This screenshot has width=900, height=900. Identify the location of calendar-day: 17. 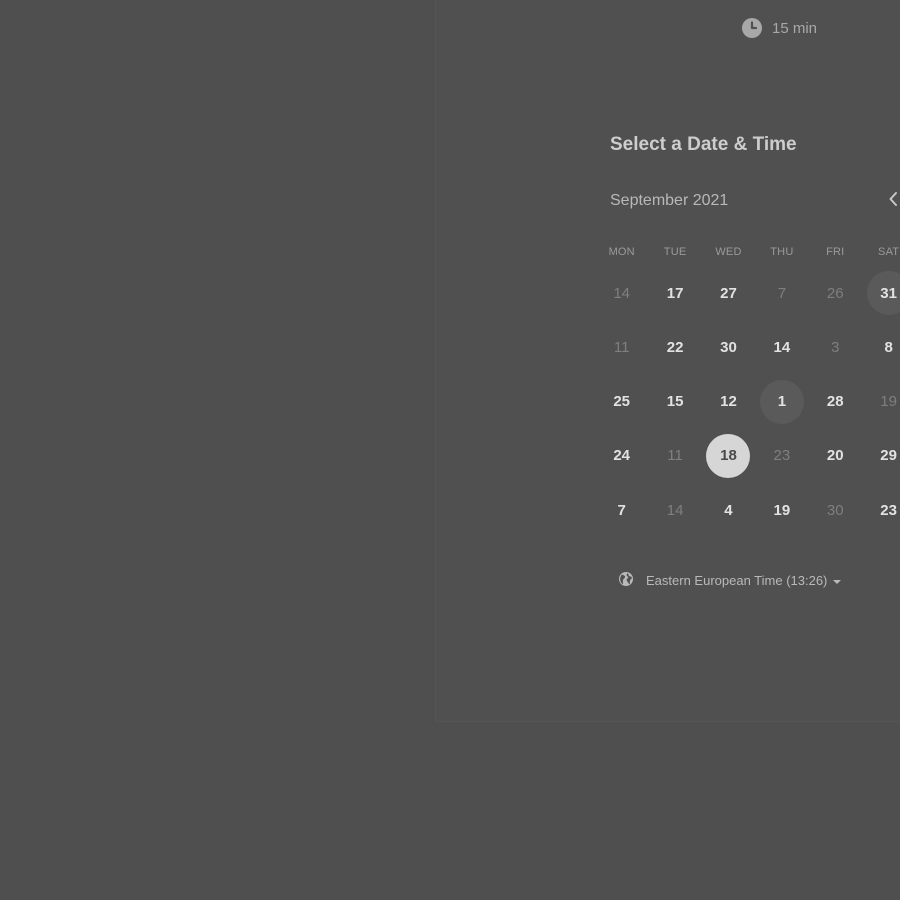
(674, 293).